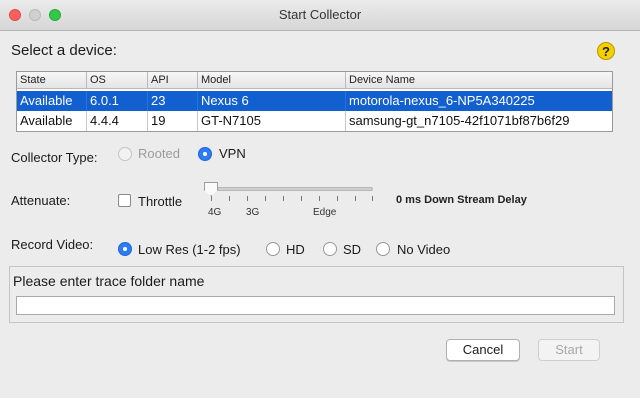 The height and width of the screenshot is (398, 640). I want to click on title-bar: Start Collector, so click(320, 15).